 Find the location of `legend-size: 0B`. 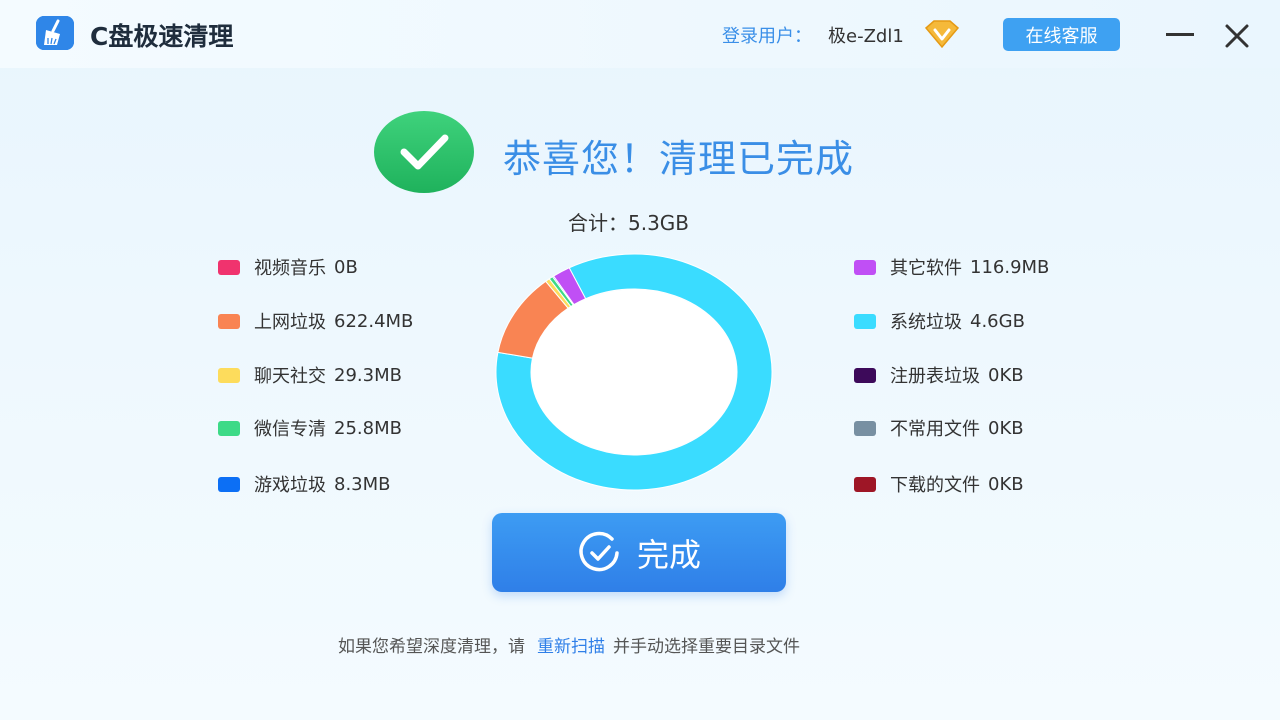

legend-size: 0B is located at coordinates (346, 267).